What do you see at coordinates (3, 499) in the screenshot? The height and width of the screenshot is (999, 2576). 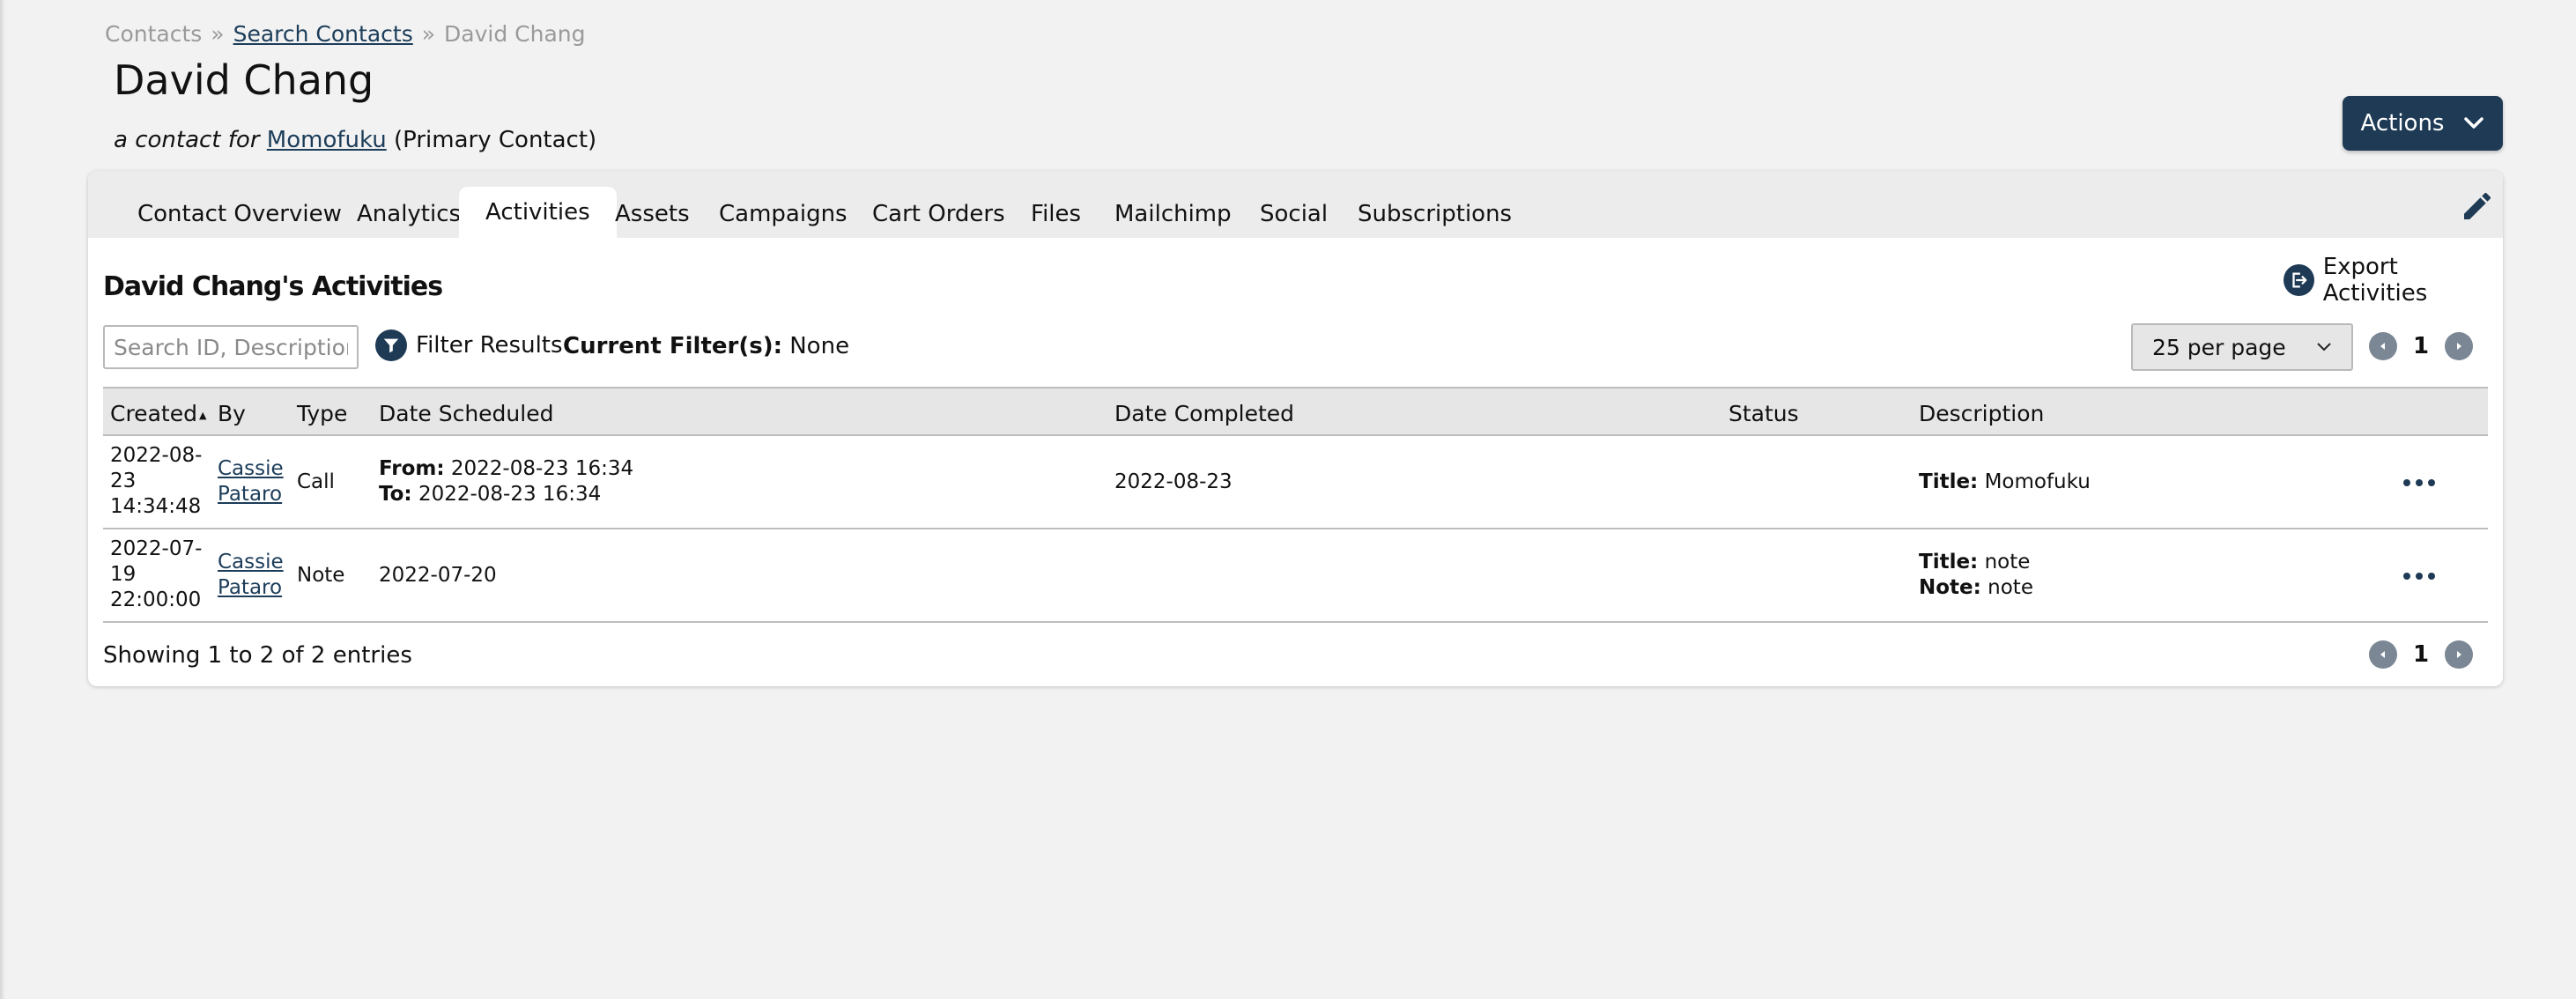 I see `left-edge-shadow` at bounding box center [3, 499].